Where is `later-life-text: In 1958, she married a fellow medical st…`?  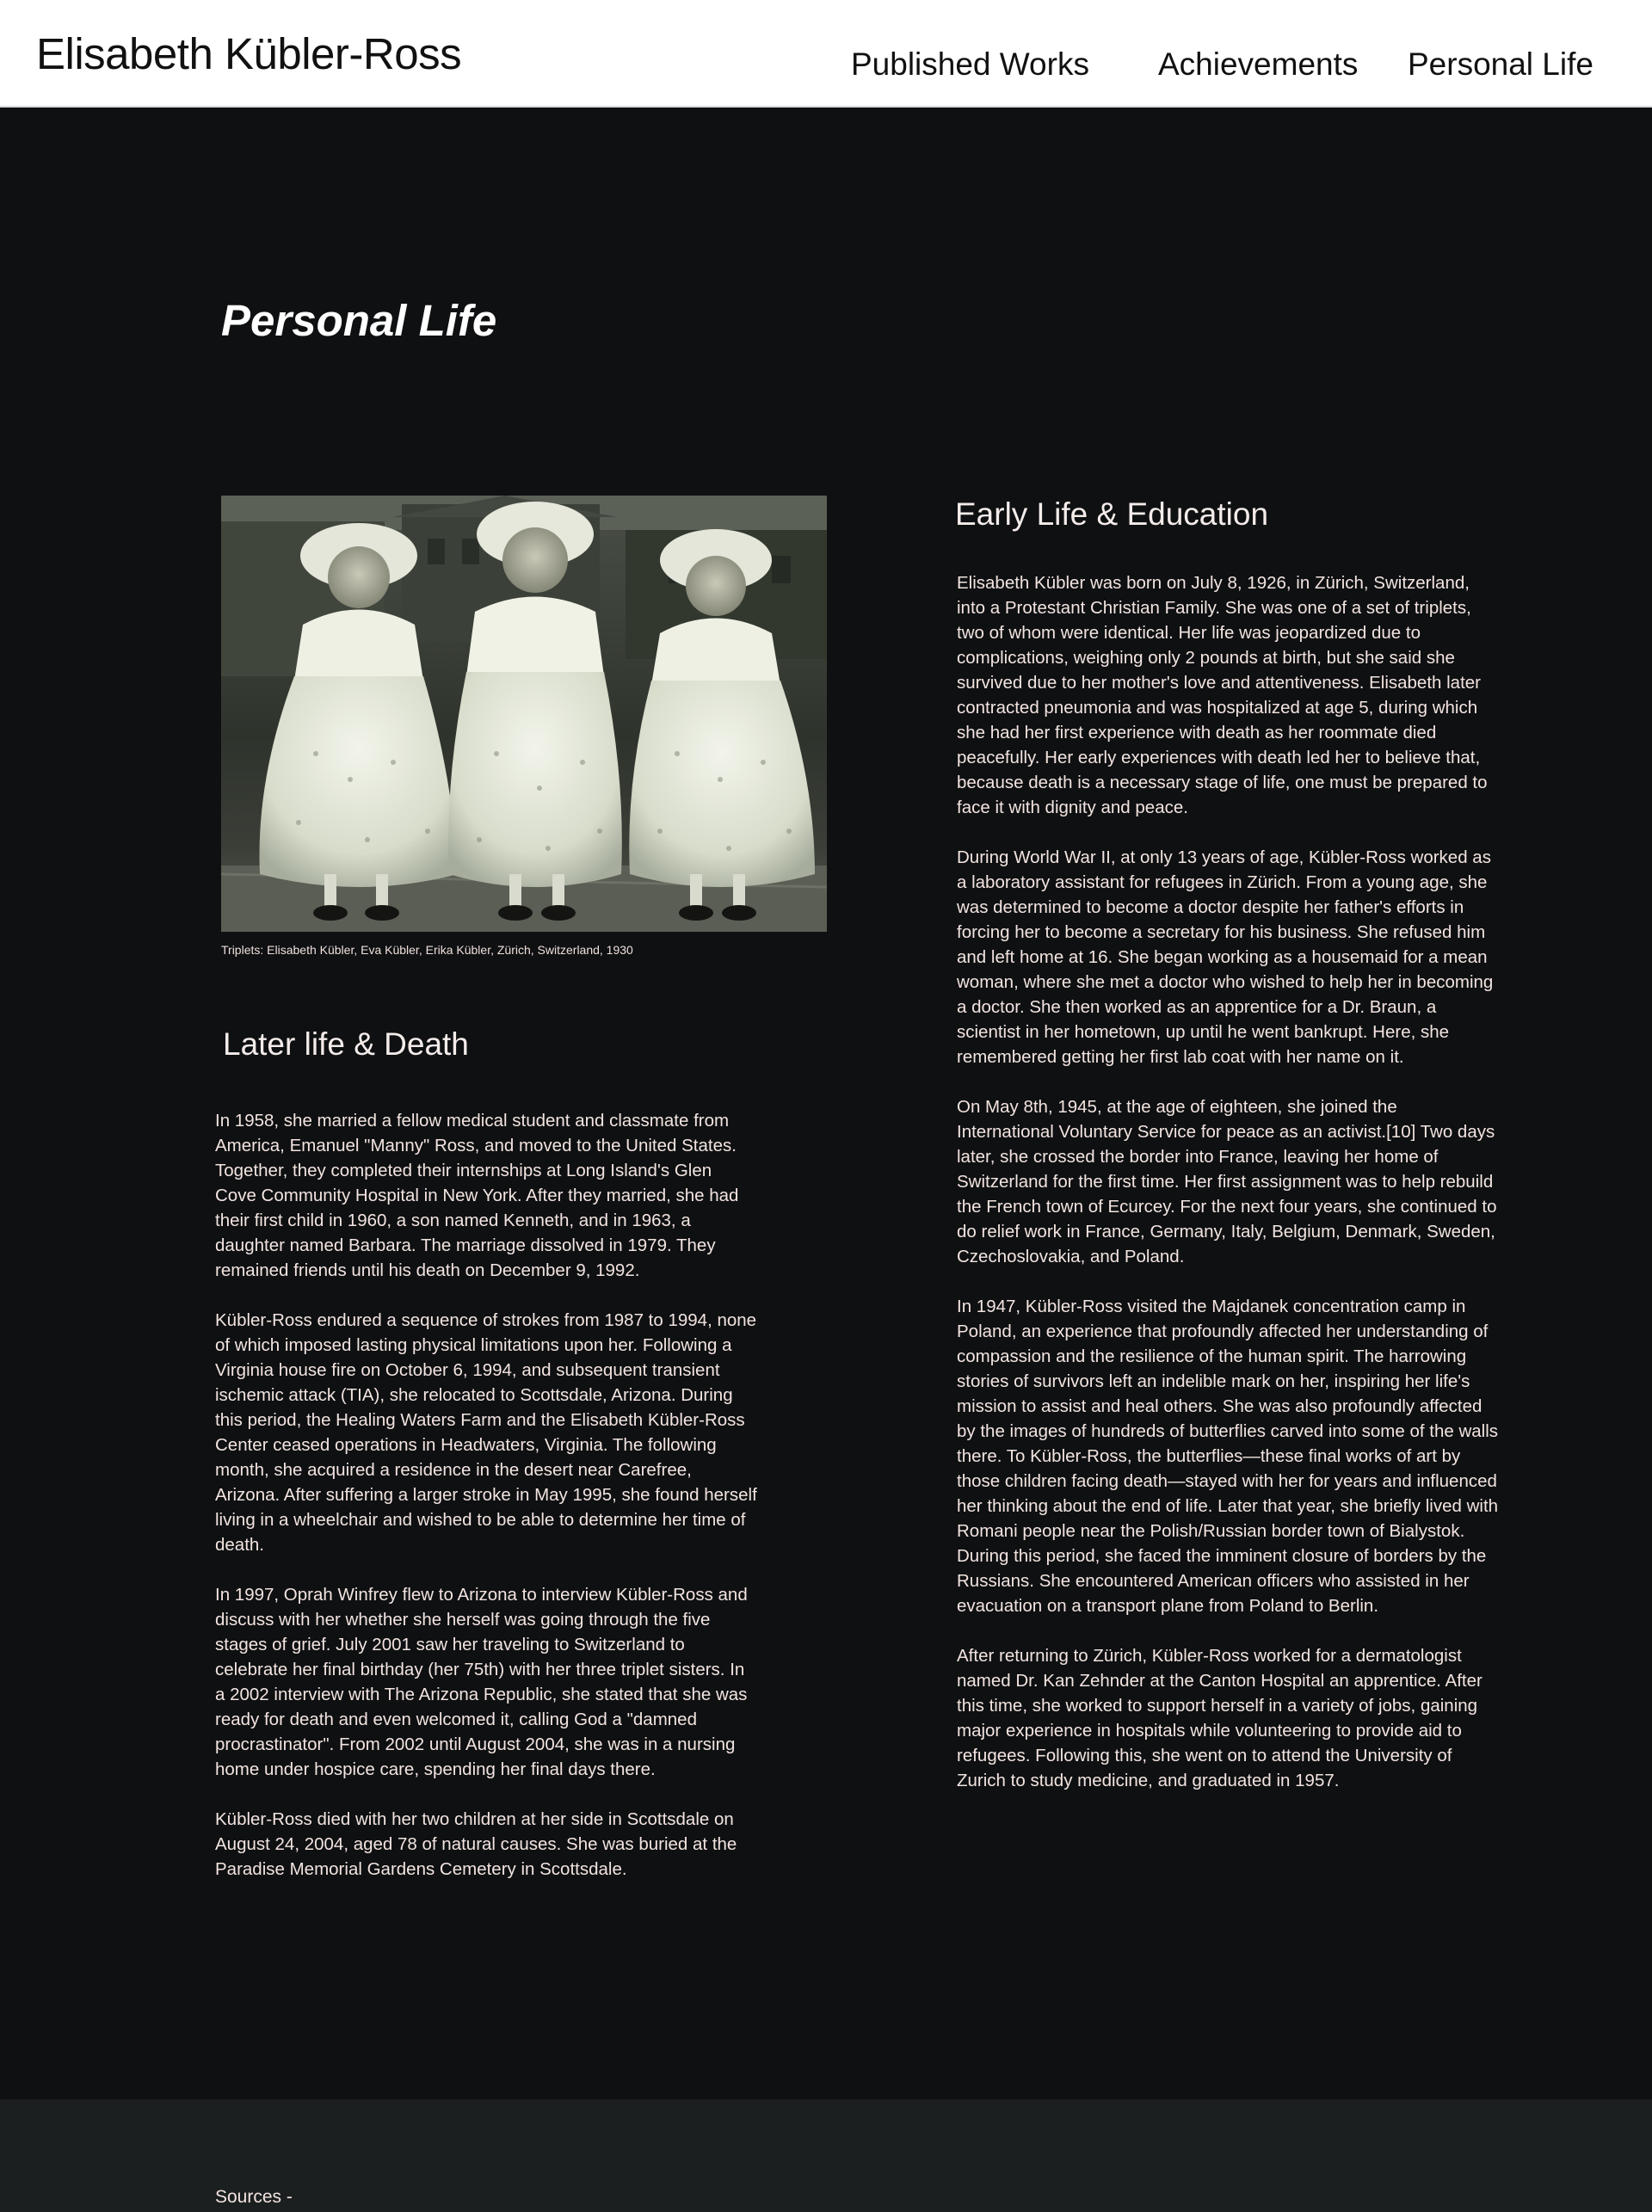 later-life-text: In 1958, she married a fellow medical st… is located at coordinates (486, 1507).